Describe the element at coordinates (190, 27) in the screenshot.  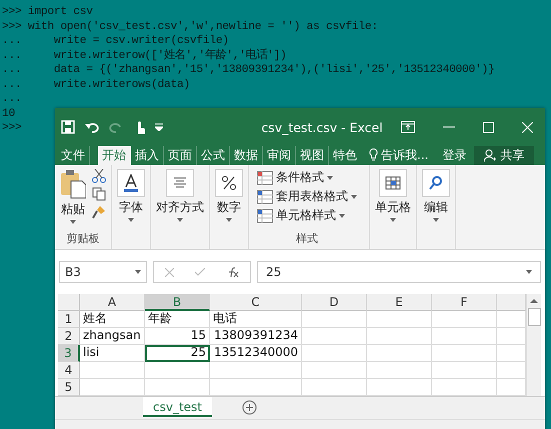
I see `console-line: >>> with open('csv_test.csv','w',newline = '') as csvfile:` at that location.